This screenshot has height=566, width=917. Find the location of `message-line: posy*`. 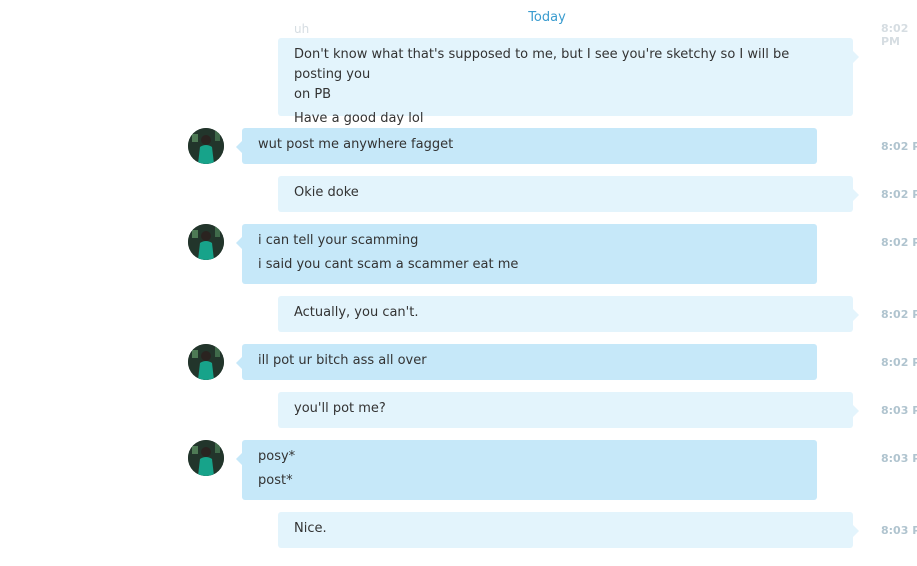

message-line: posy* is located at coordinates (277, 456).